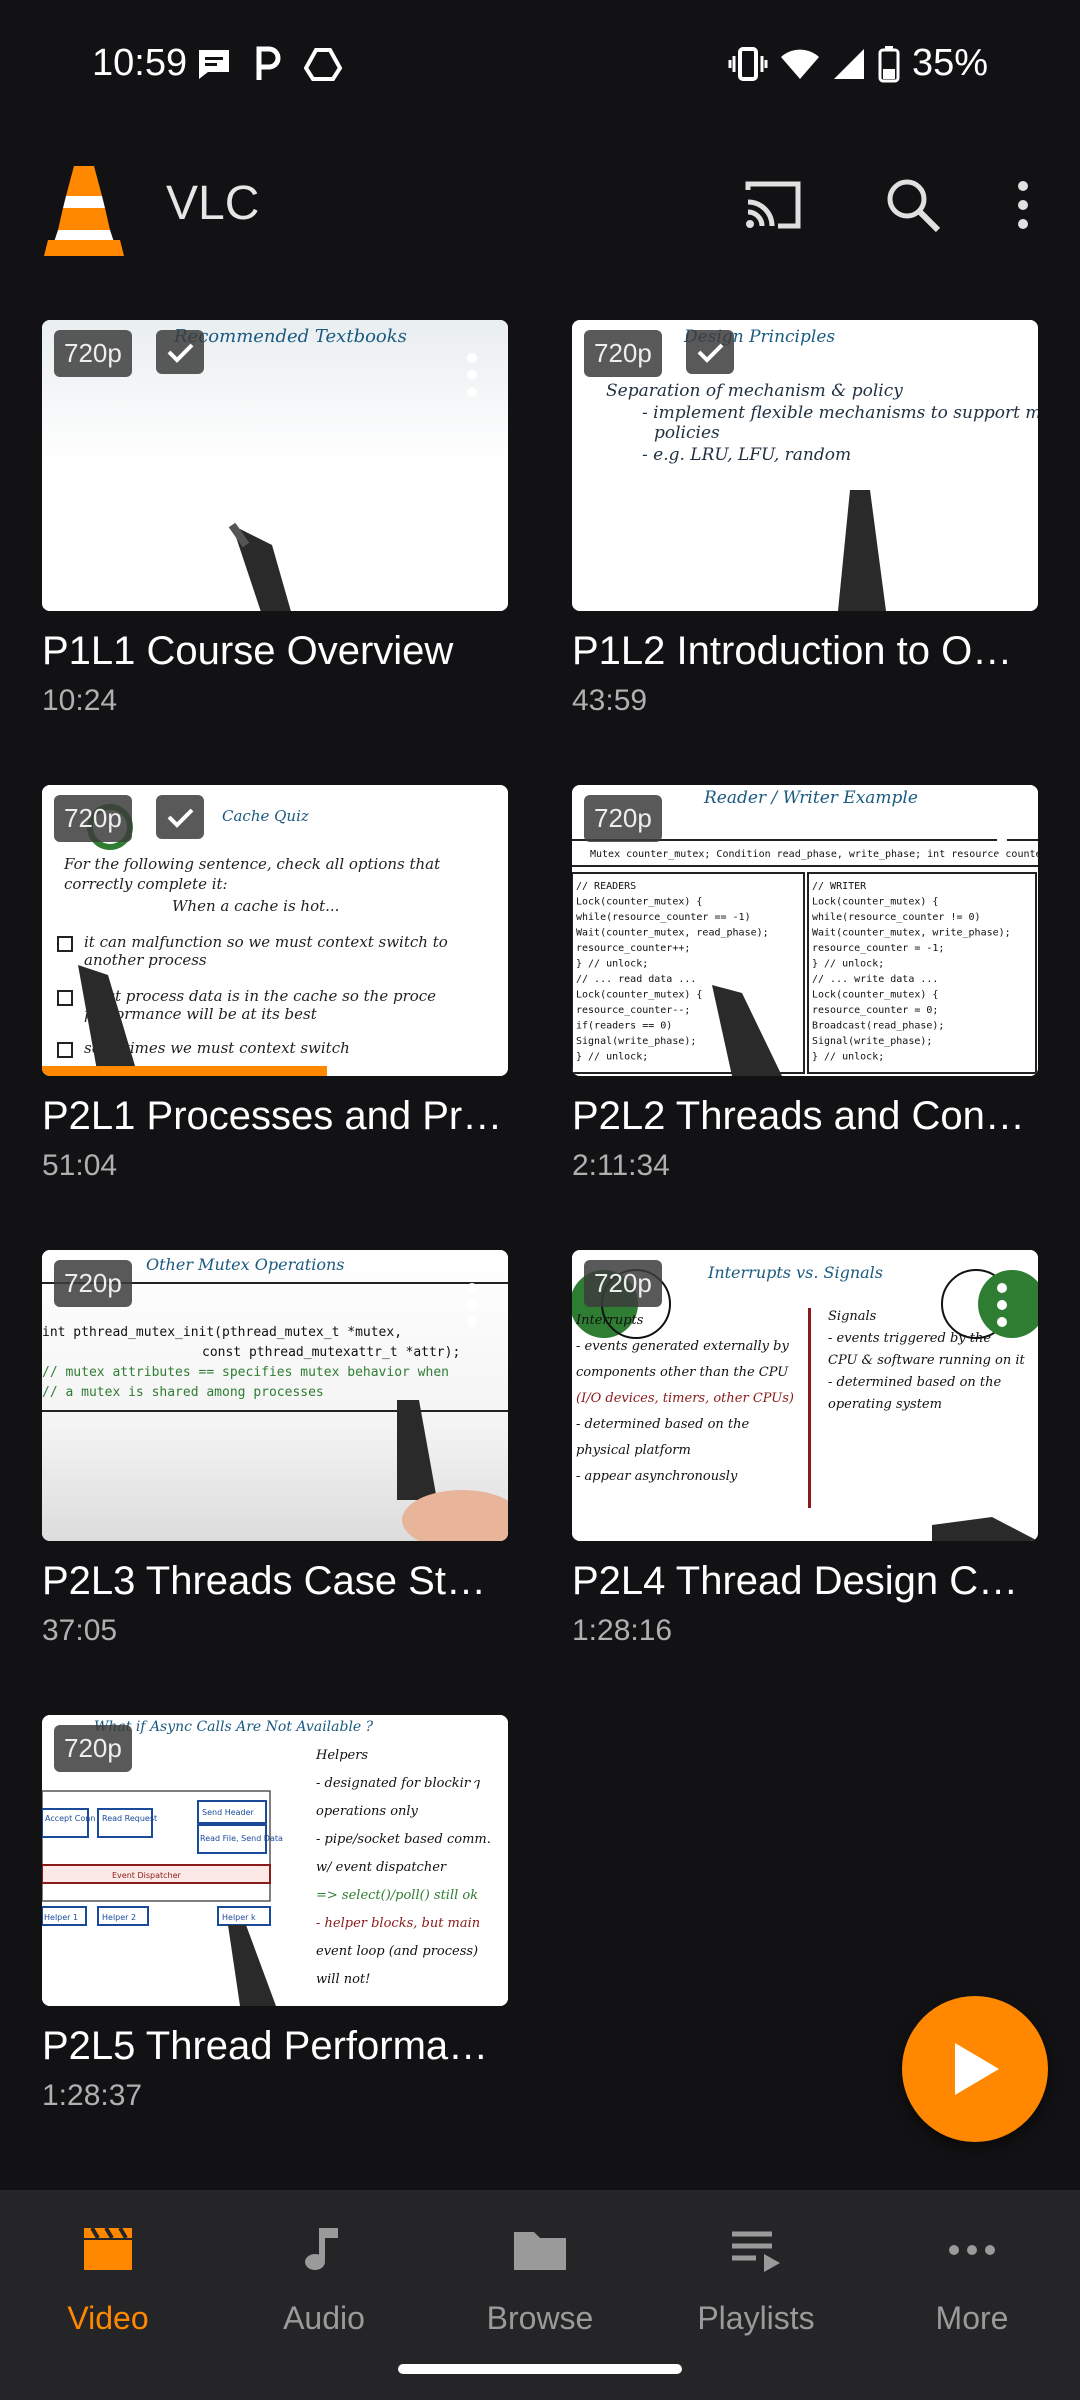 The height and width of the screenshot is (2400, 1080). What do you see at coordinates (756, 2251) in the screenshot?
I see `playlist-icon` at bounding box center [756, 2251].